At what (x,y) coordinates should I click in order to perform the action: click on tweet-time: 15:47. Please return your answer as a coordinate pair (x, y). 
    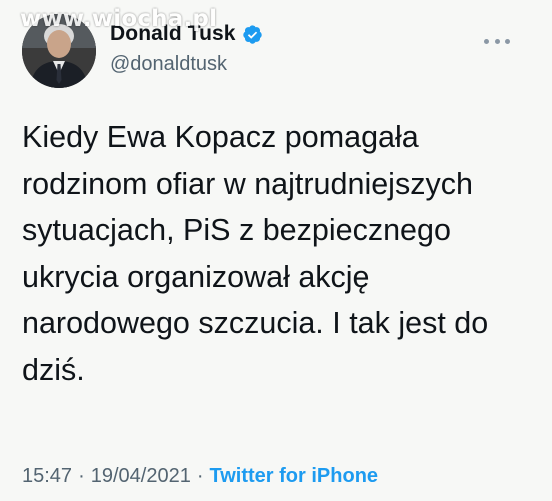
    Looking at the image, I should click on (47, 476).